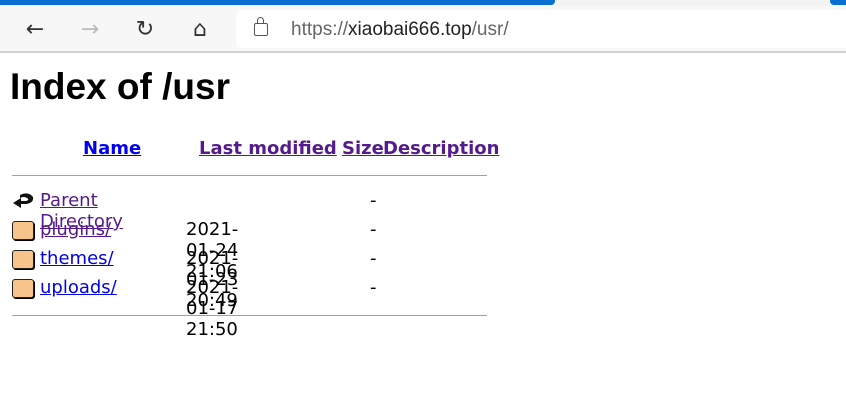 The height and width of the screenshot is (412, 846). I want to click on arrow-left-icon: ←, so click(35, 29).